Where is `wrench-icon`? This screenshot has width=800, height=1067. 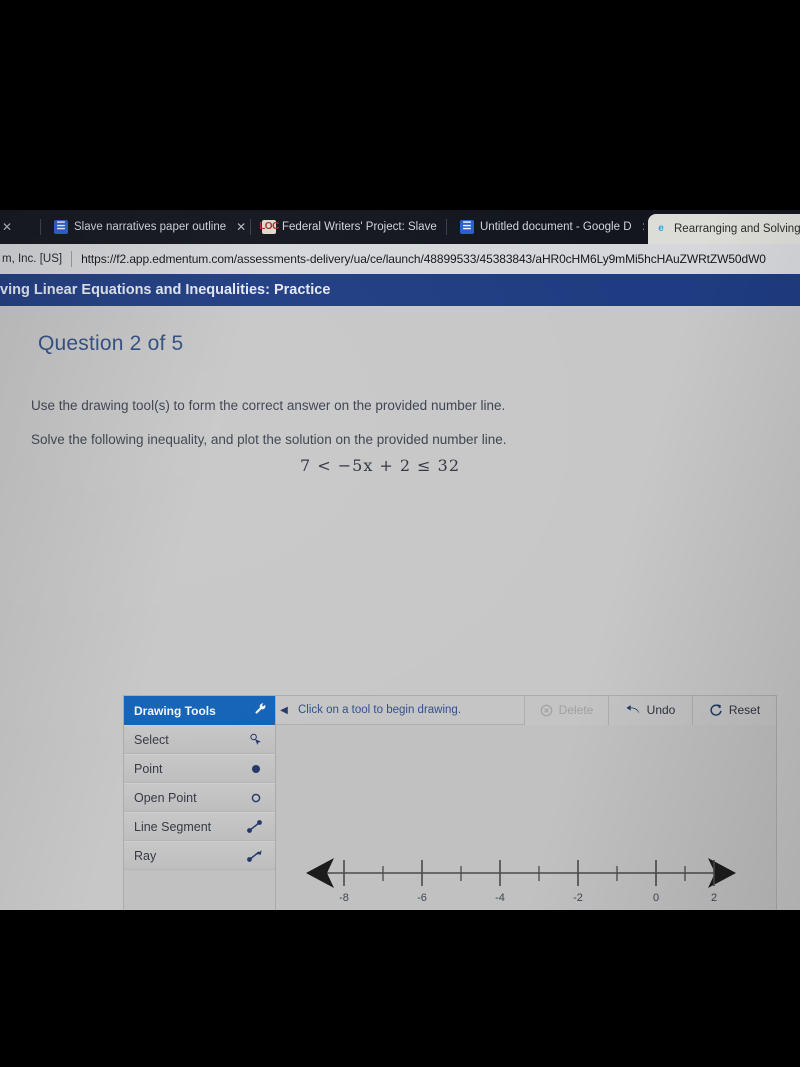 wrench-icon is located at coordinates (260, 710).